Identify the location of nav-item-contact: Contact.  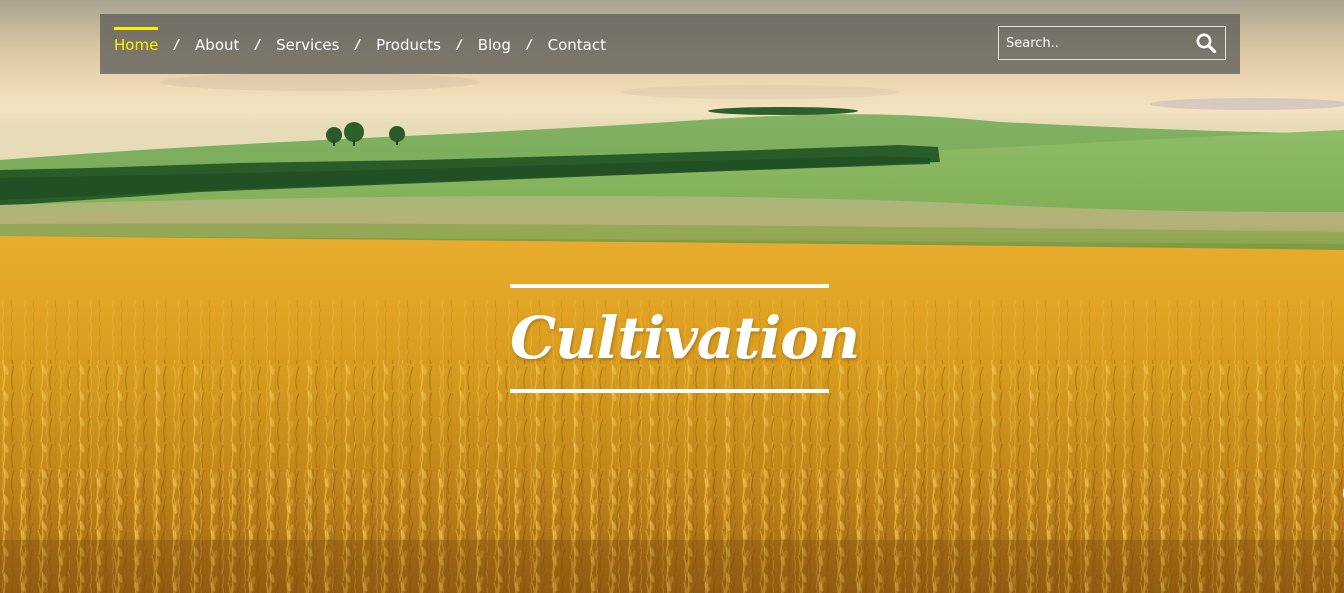
(577, 44).